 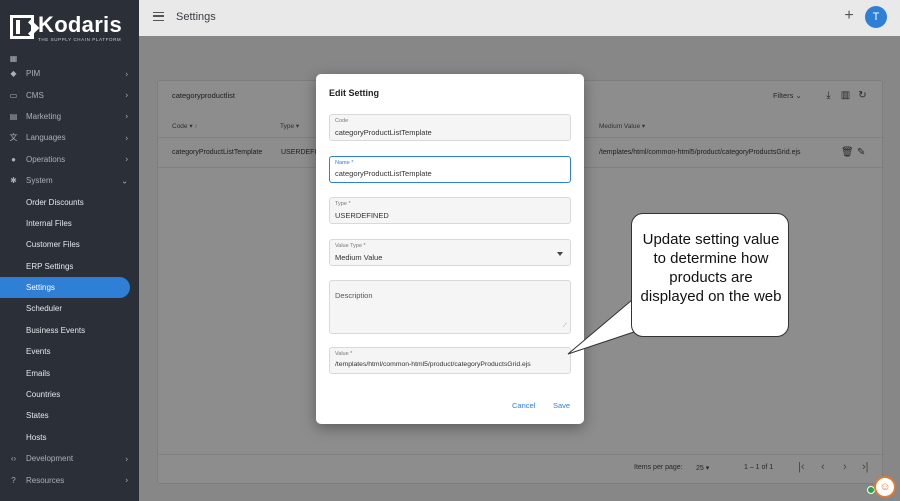 What do you see at coordinates (45, 480) in the screenshot?
I see `sidebar-item-label: Resources` at bounding box center [45, 480].